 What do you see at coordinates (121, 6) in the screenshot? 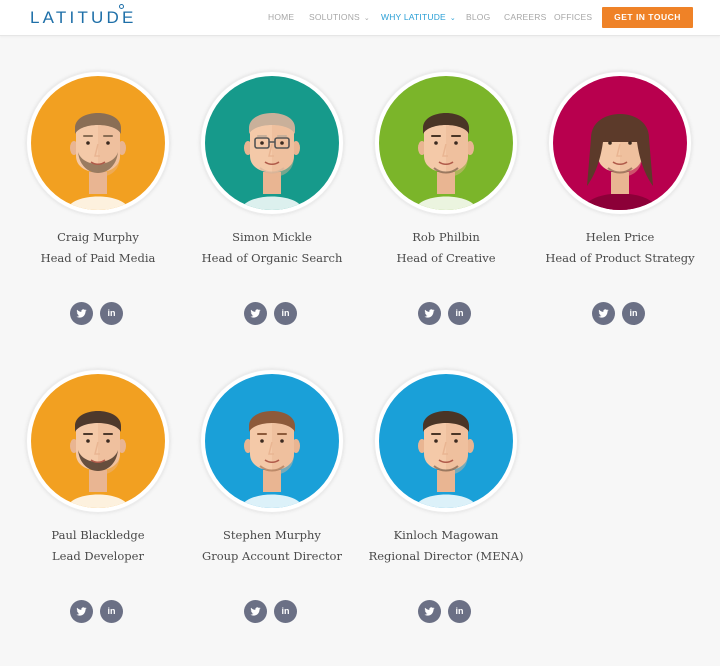
I see `logo-mark-icon` at bounding box center [121, 6].